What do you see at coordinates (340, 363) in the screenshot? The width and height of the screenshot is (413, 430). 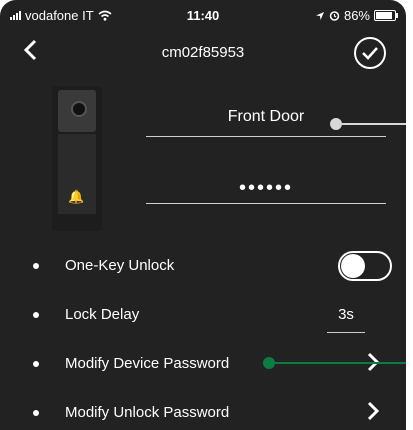 I see `callout-line-green` at bounding box center [340, 363].